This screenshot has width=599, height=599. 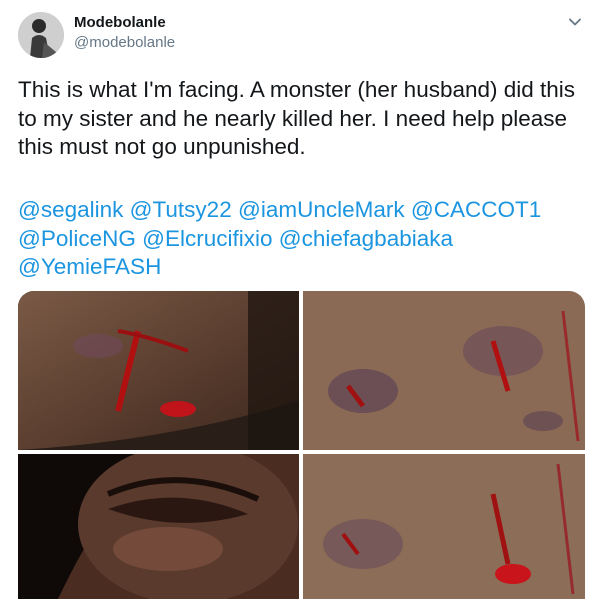 What do you see at coordinates (70, 209) in the screenshot?
I see `mention-link: @segalink` at bounding box center [70, 209].